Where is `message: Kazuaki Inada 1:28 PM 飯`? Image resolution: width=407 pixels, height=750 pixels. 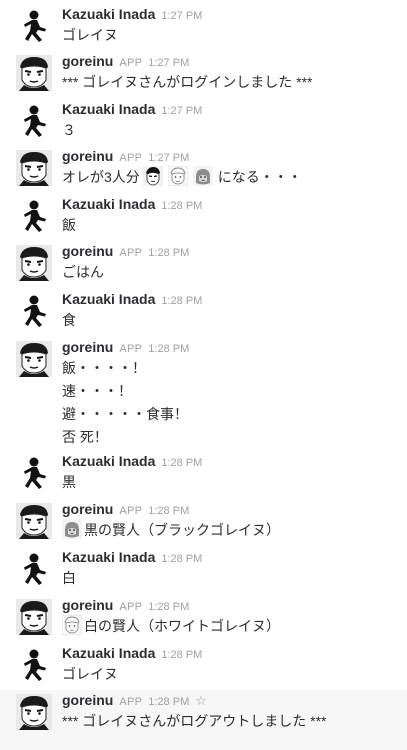
message: Kazuaki Inada 1:28 PM 飯 is located at coordinates (203, 217).